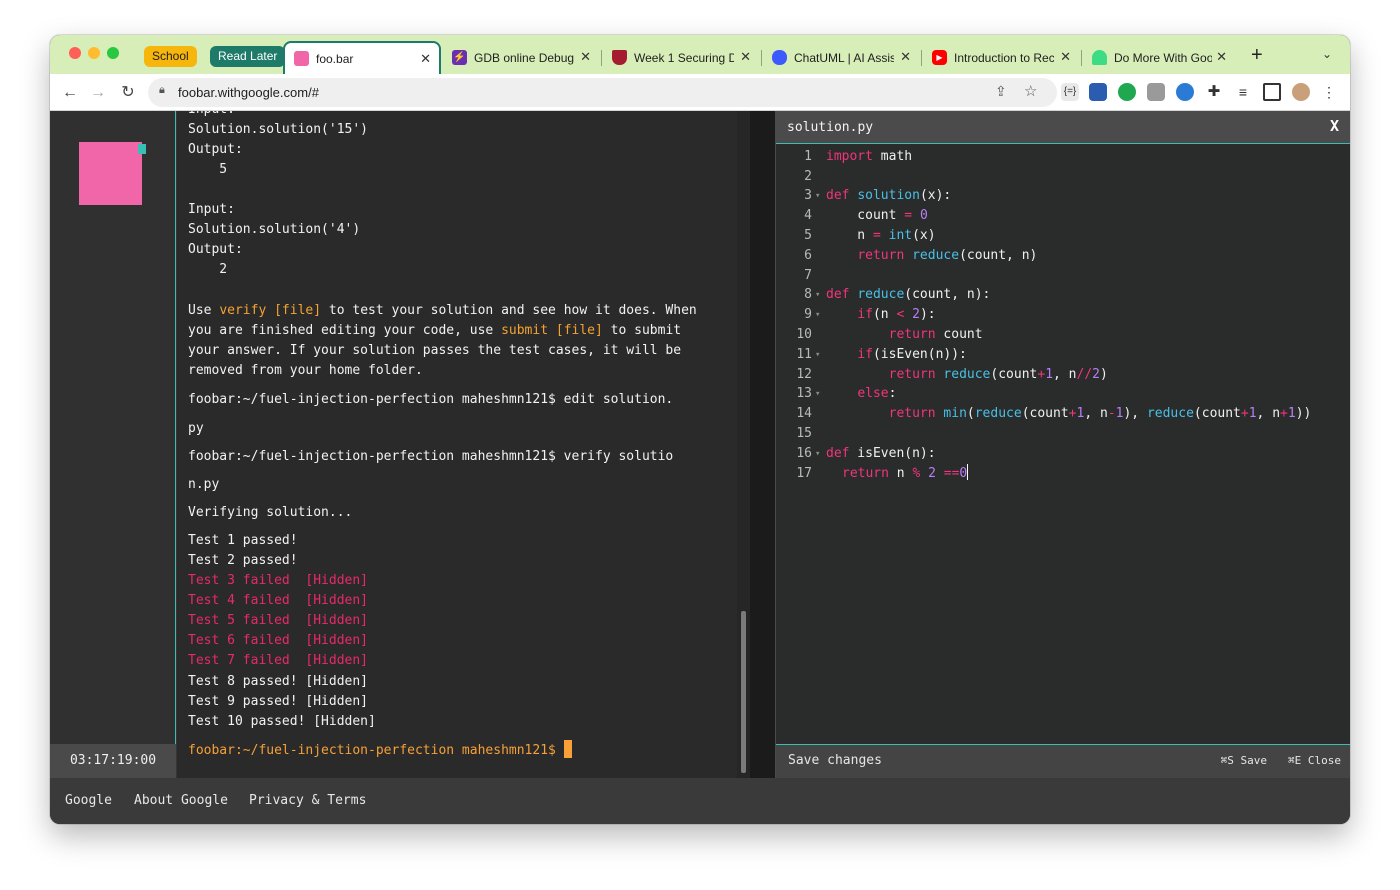 The height and width of the screenshot is (890, 1400). What do you see at coordinates (278, 129) in the screenshot?
I see `terminal-line: Solution.solution('15')` at bounding box center [278, 129].